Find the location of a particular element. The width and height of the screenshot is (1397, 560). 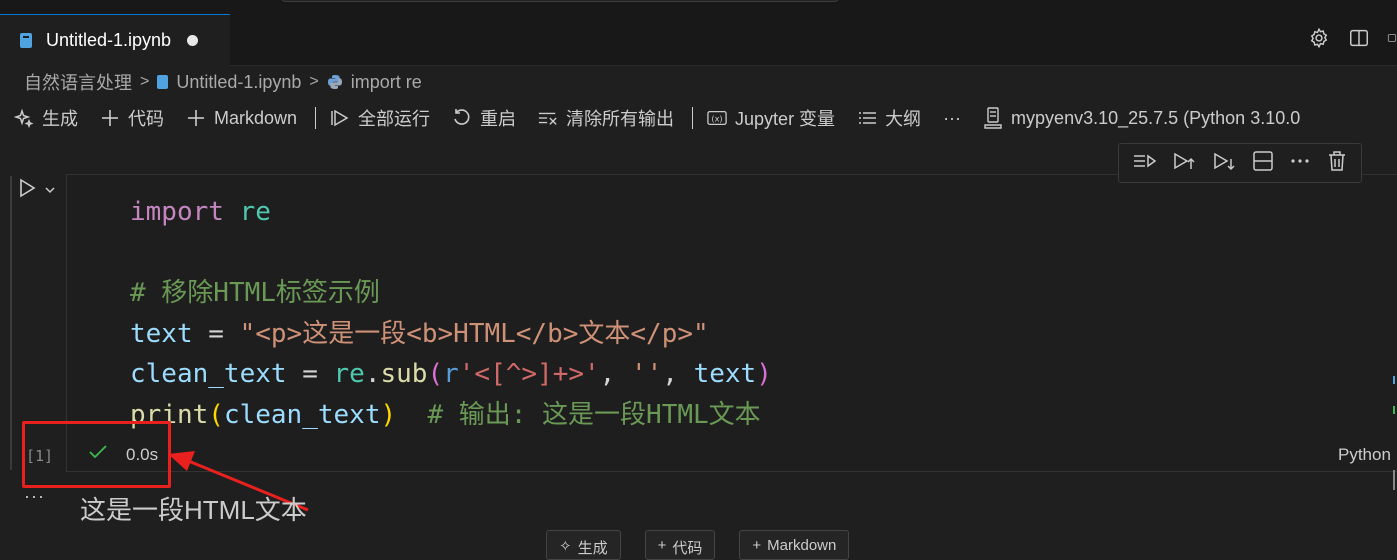

output-more-button: ··· is located at coordinates (34, 496).